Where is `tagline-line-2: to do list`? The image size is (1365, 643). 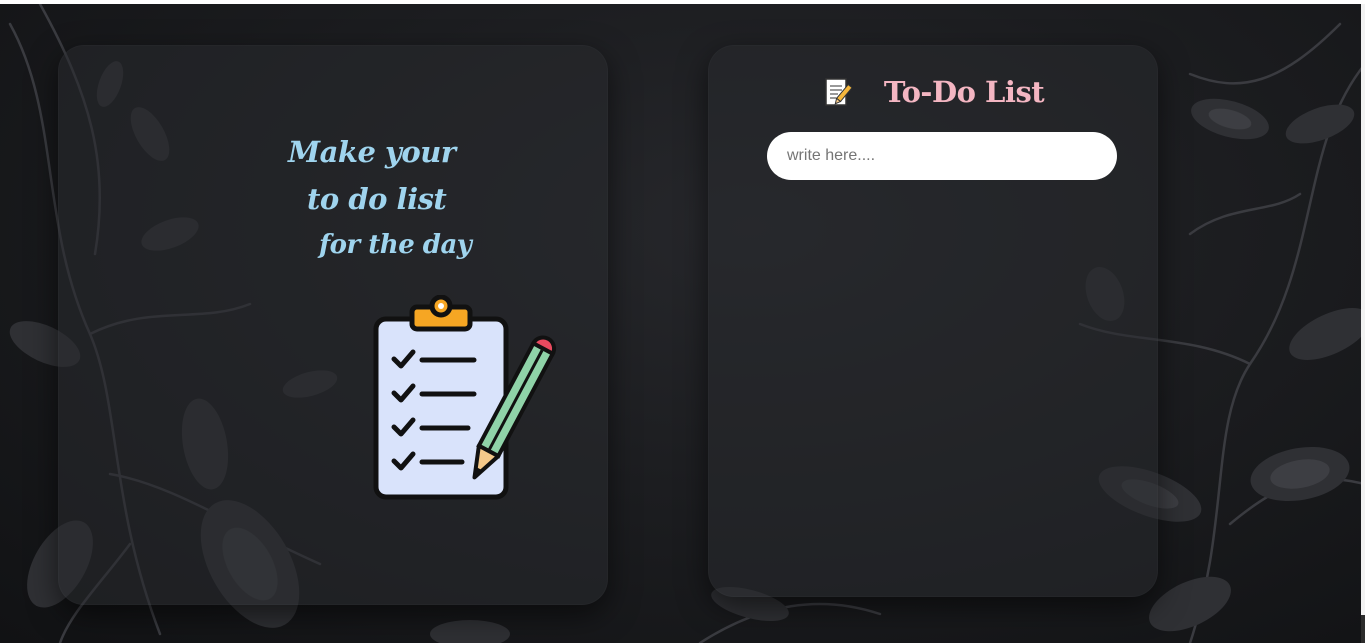 tagline-line-2: to do list is located at coordinates (377, 199).